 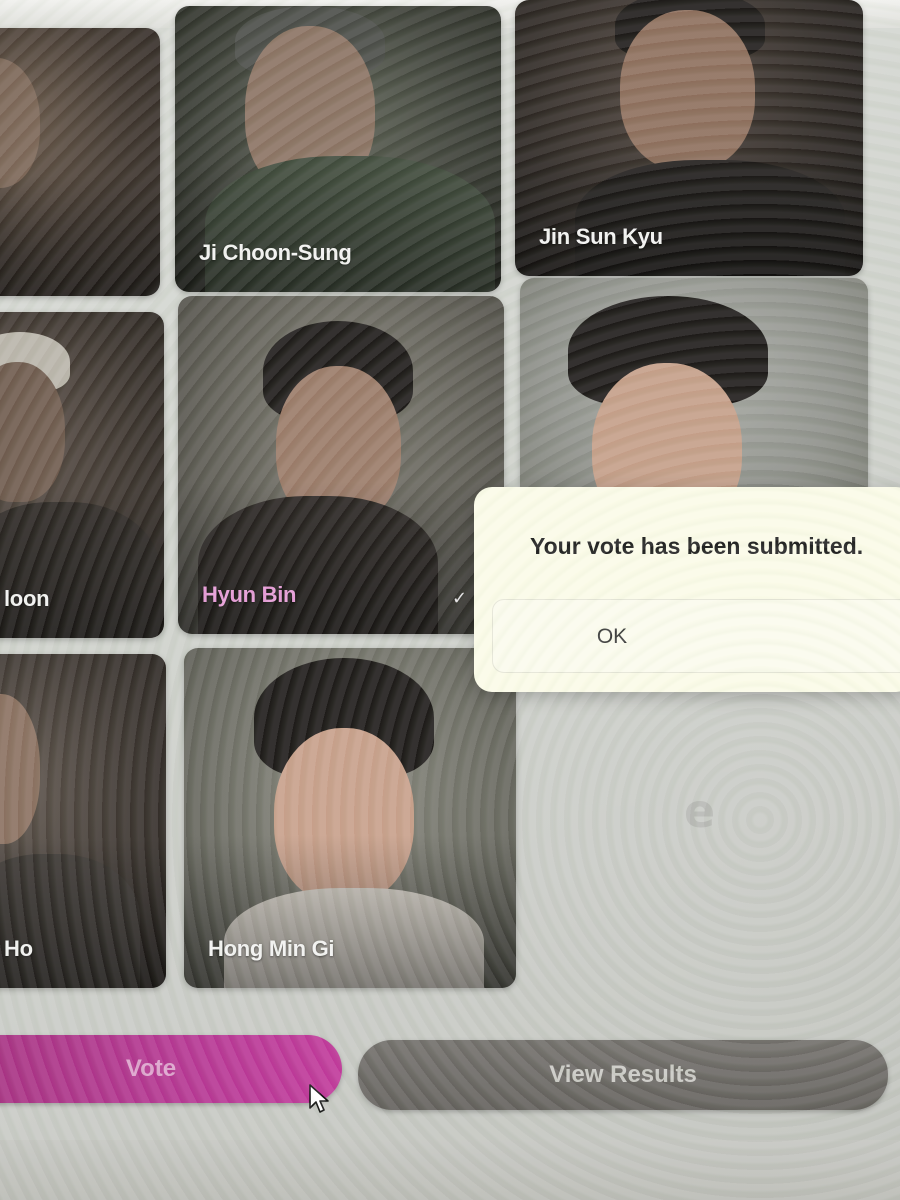 What do you see at coordinates (341, 465) in the screenshot?
I see `candidate-card-selected: Hyun Bin` at bounding box center [341, 465].